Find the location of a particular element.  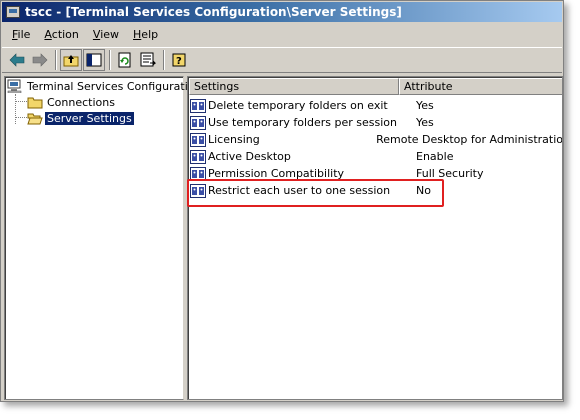

menu-bar: File Action View Help is located at coordinates (282, 34).